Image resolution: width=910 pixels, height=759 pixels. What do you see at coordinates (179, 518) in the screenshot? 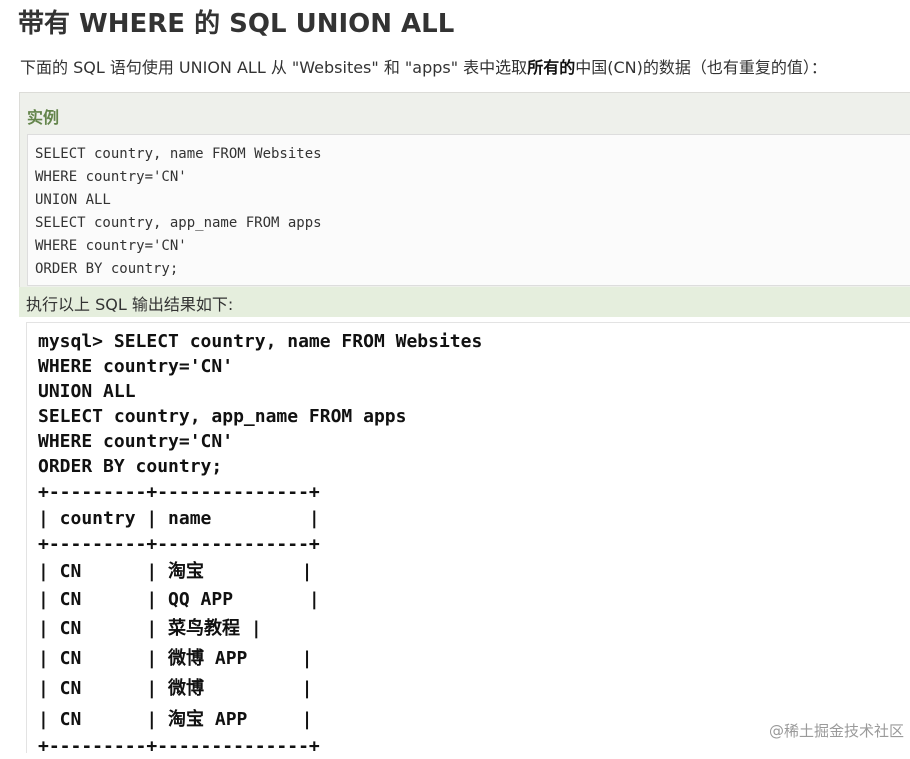
I see `table-header: | country | name |` at bounding box center [179, 518].